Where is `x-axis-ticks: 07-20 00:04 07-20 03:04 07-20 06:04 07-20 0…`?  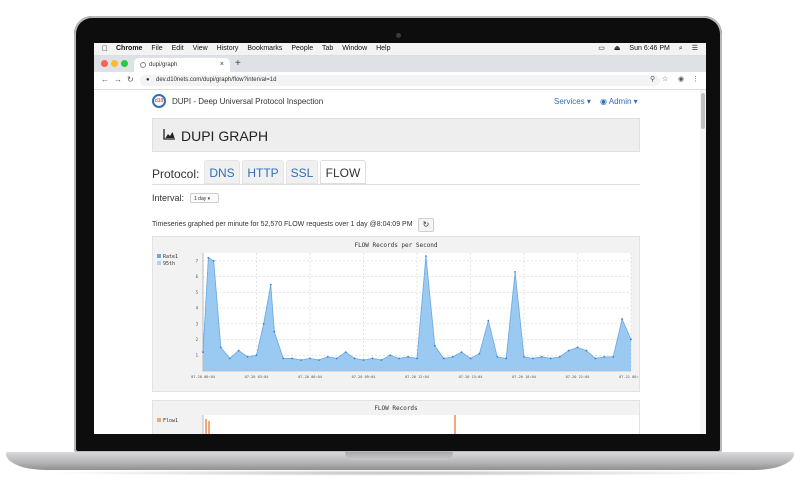 x-axis-ticks: 07-20 00:04 07-20 03:04 07-20 06:04 07-20 0… is located at coordinates (415, 377).